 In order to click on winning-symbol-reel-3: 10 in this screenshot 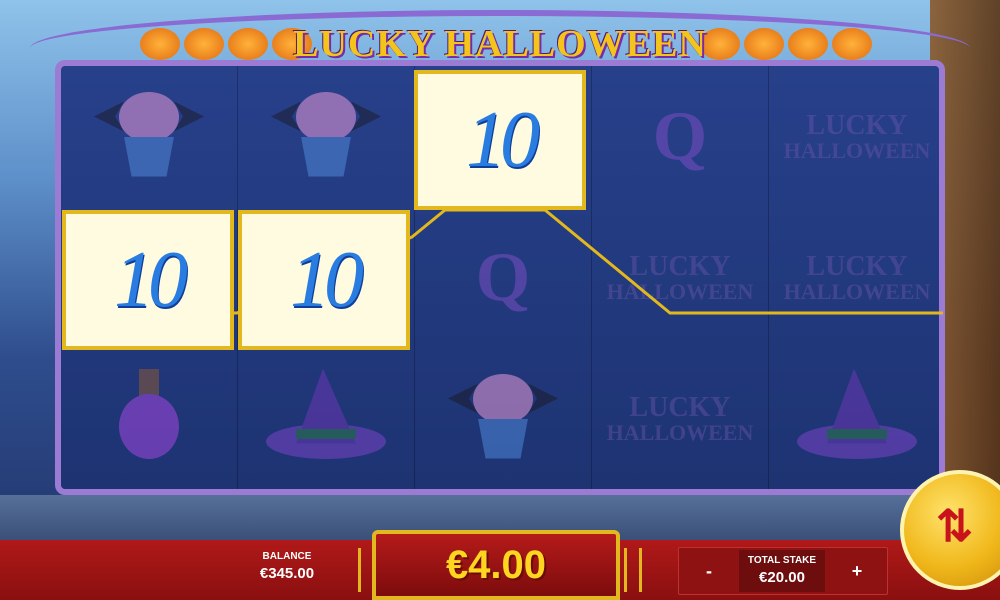, I will do `click(500, 140)`.